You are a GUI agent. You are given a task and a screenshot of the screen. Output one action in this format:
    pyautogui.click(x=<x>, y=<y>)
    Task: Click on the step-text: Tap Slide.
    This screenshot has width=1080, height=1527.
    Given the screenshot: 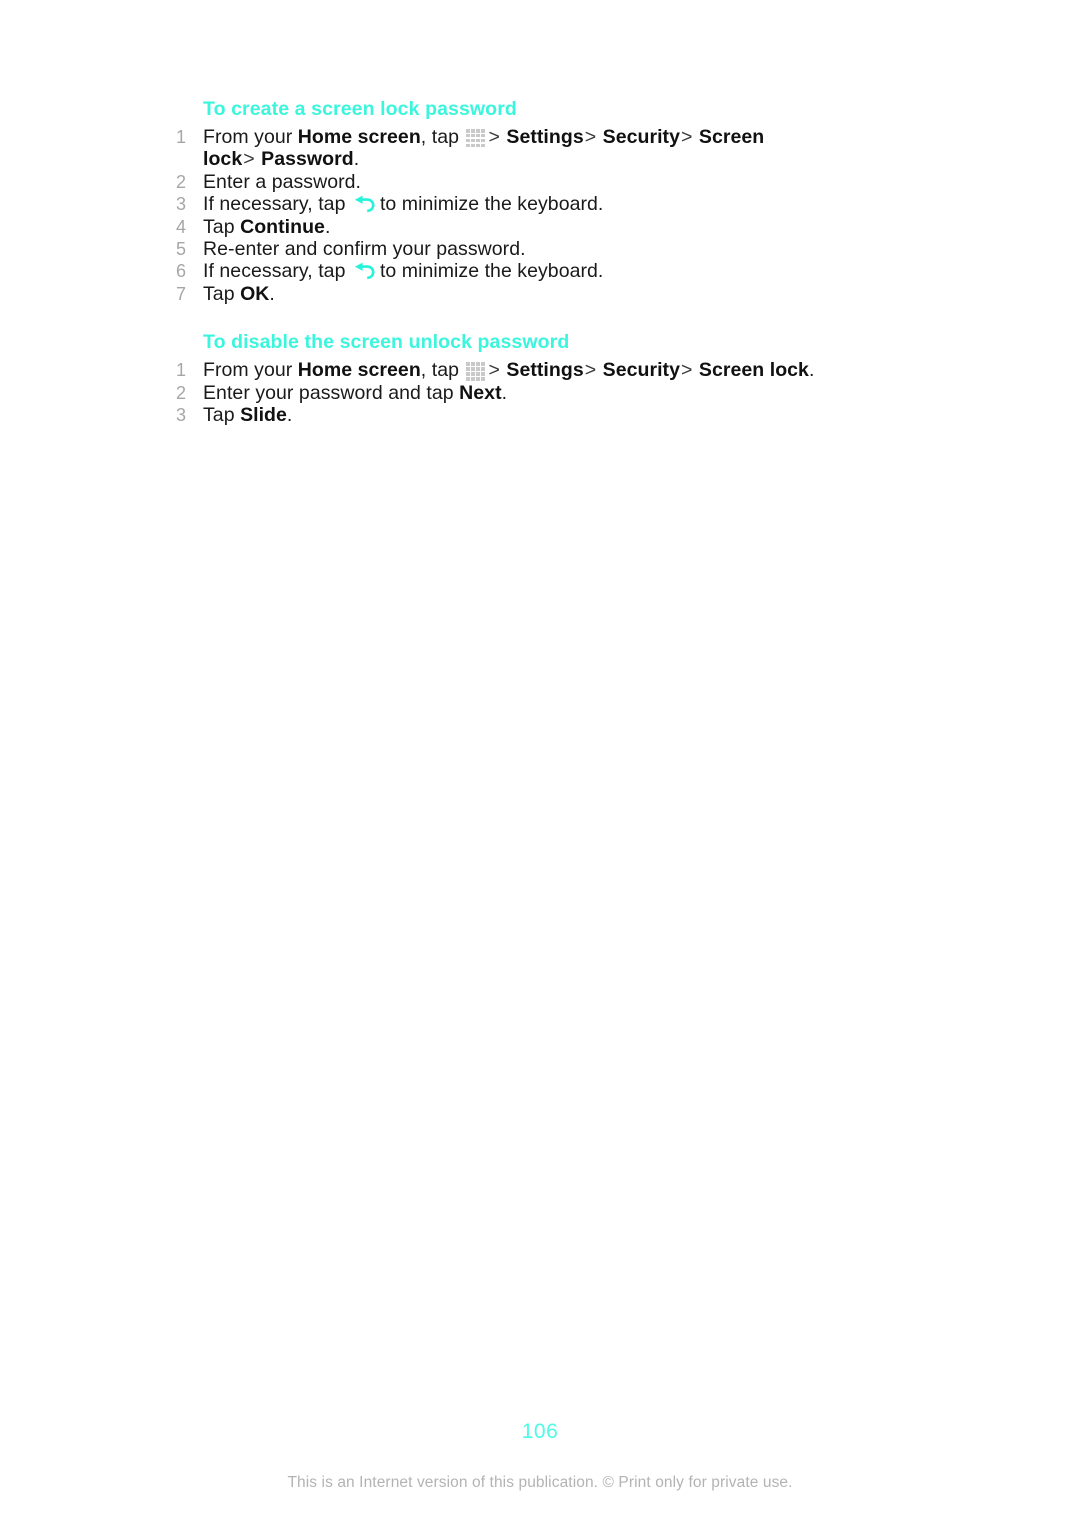 What is the action you would take?
    pyautogui.click(x=509, y=415)
    